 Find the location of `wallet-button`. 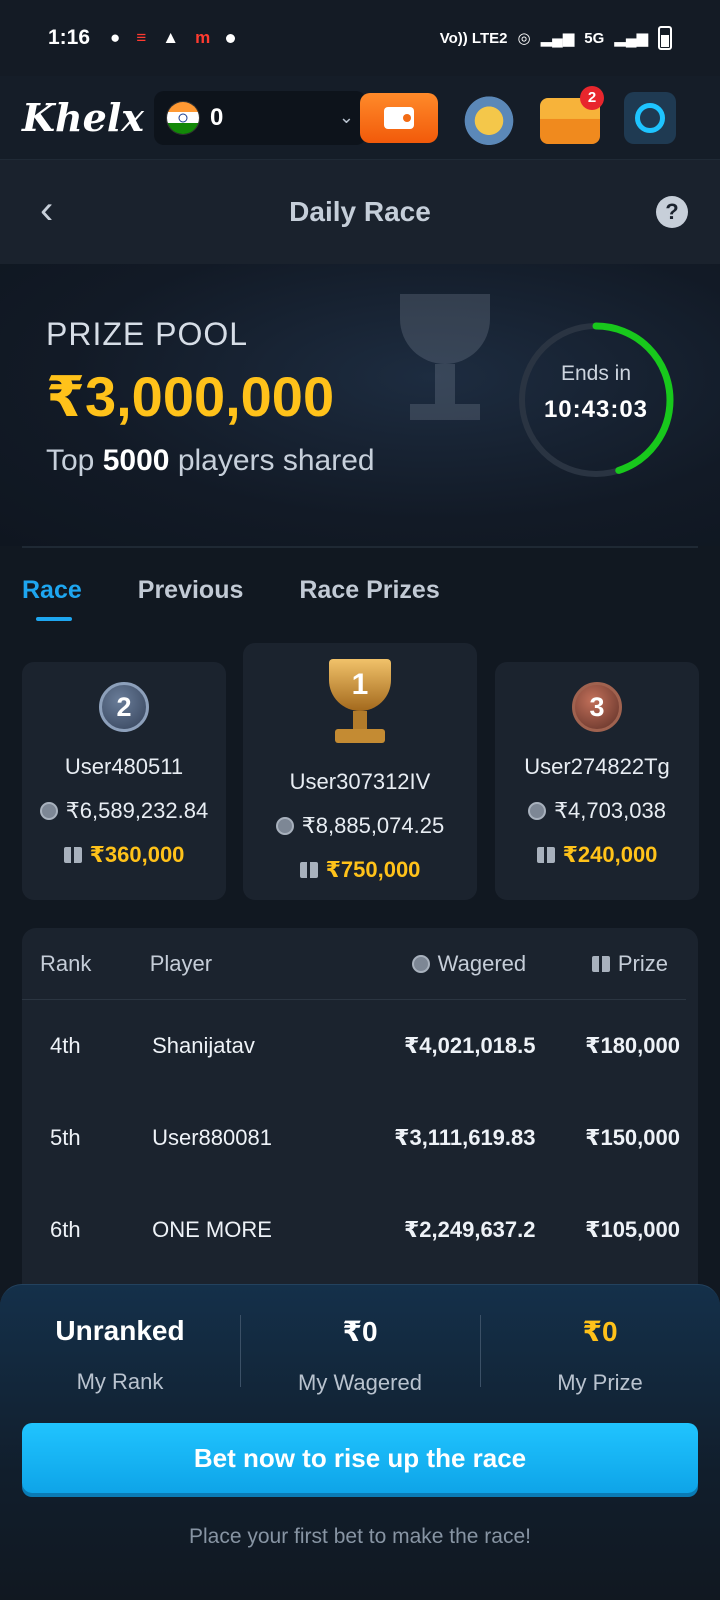

wallet-button is located at coordinates (399, 117).